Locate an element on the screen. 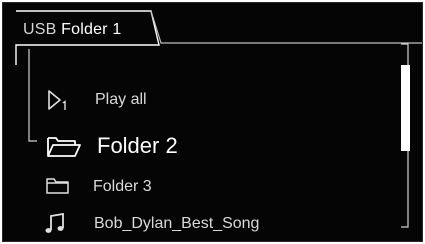 This screenshot has height=244, width=425. music-note-icon is located at coordinates (54, 223).